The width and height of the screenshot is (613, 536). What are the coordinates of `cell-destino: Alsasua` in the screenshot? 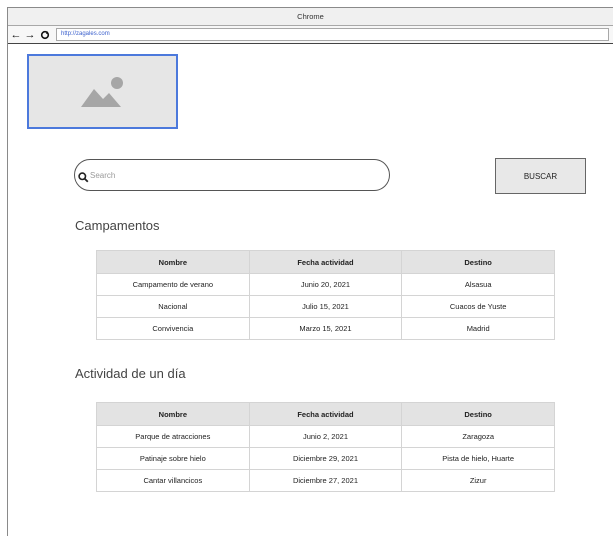 It's located at (478, 284).